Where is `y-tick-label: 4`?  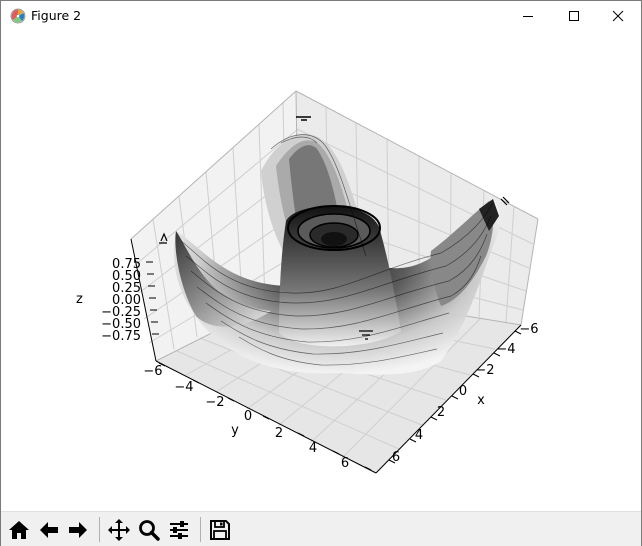
y-tick-label: 4 is located at coordinates (313, 448).